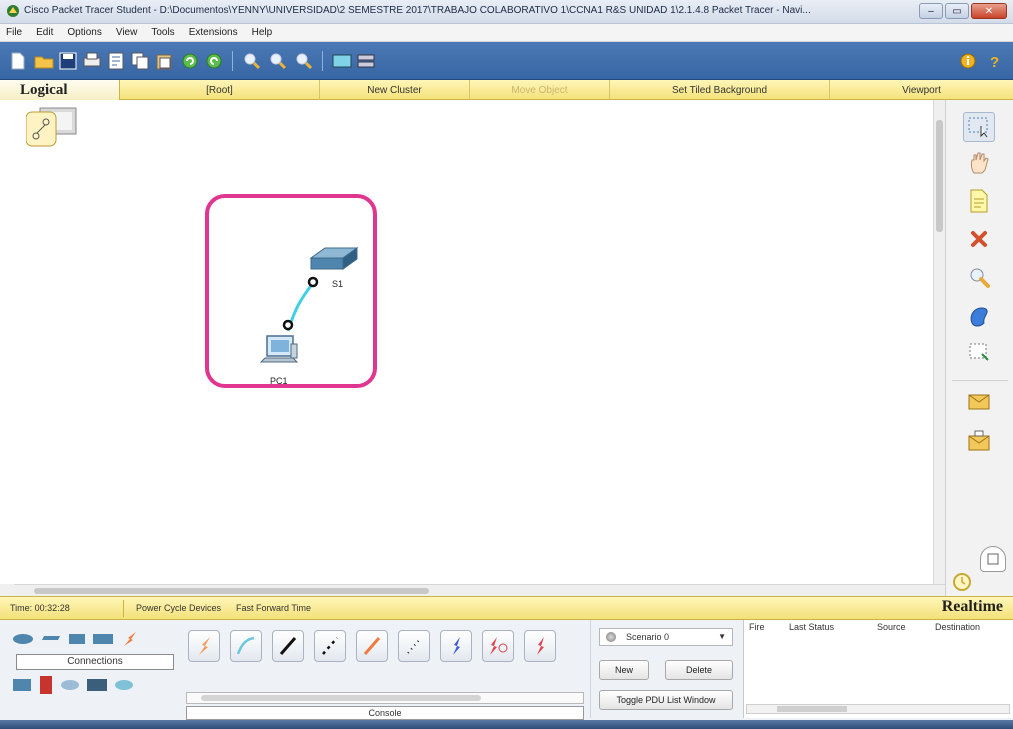 This screenshot has width=1013, height=729. What do you see at coordinates (46, 685) in the screenshot?
I see `security-category-icon` at bounding box center [46, 685].